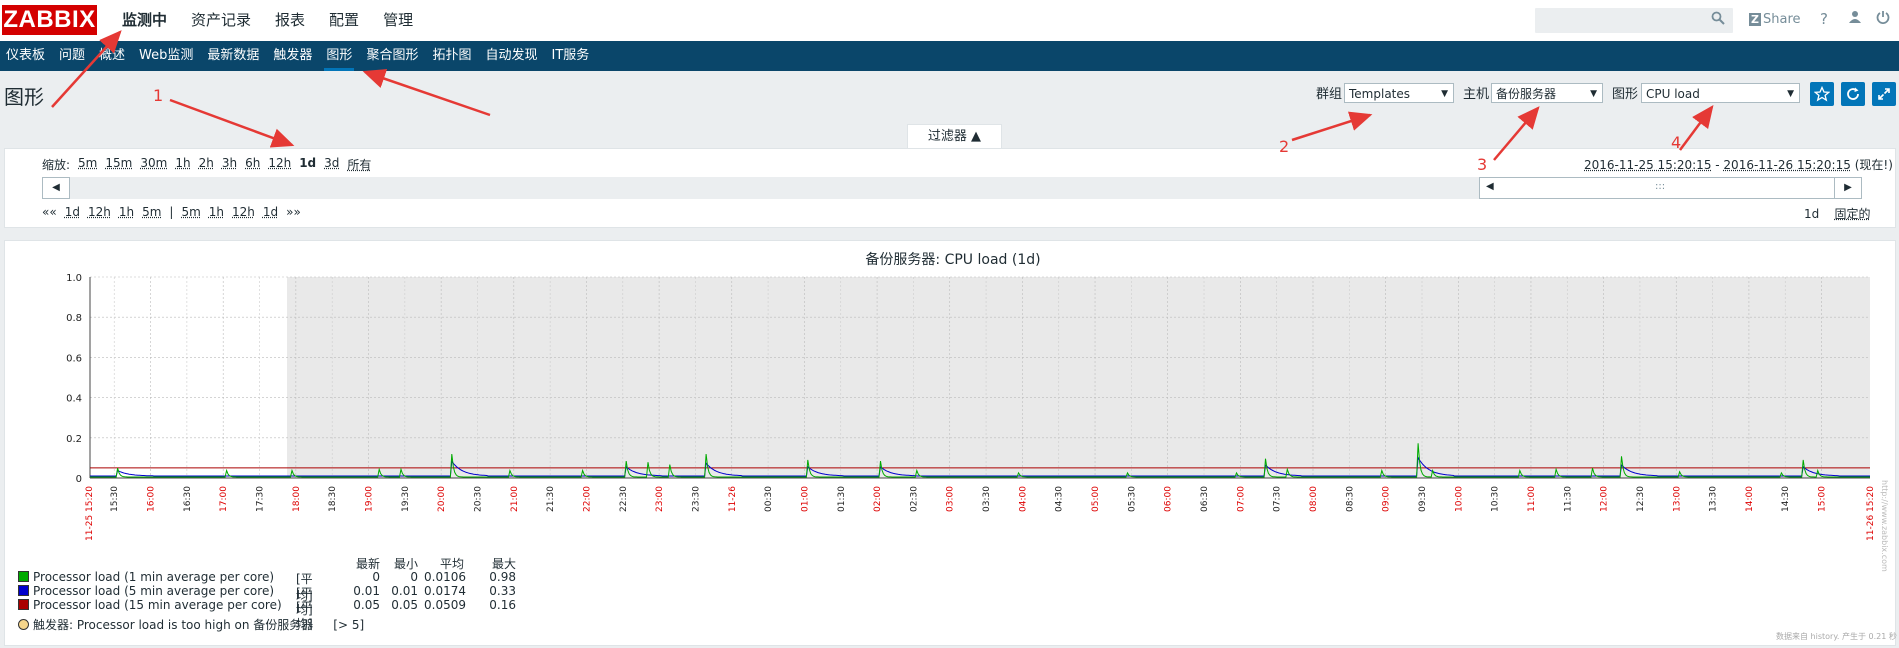 This screenshot has width=1899, height=648. What do you see at coordinates (158, 95) in the screenshot?
I see `annotation-1: 1` at bounding box center [158, 95].